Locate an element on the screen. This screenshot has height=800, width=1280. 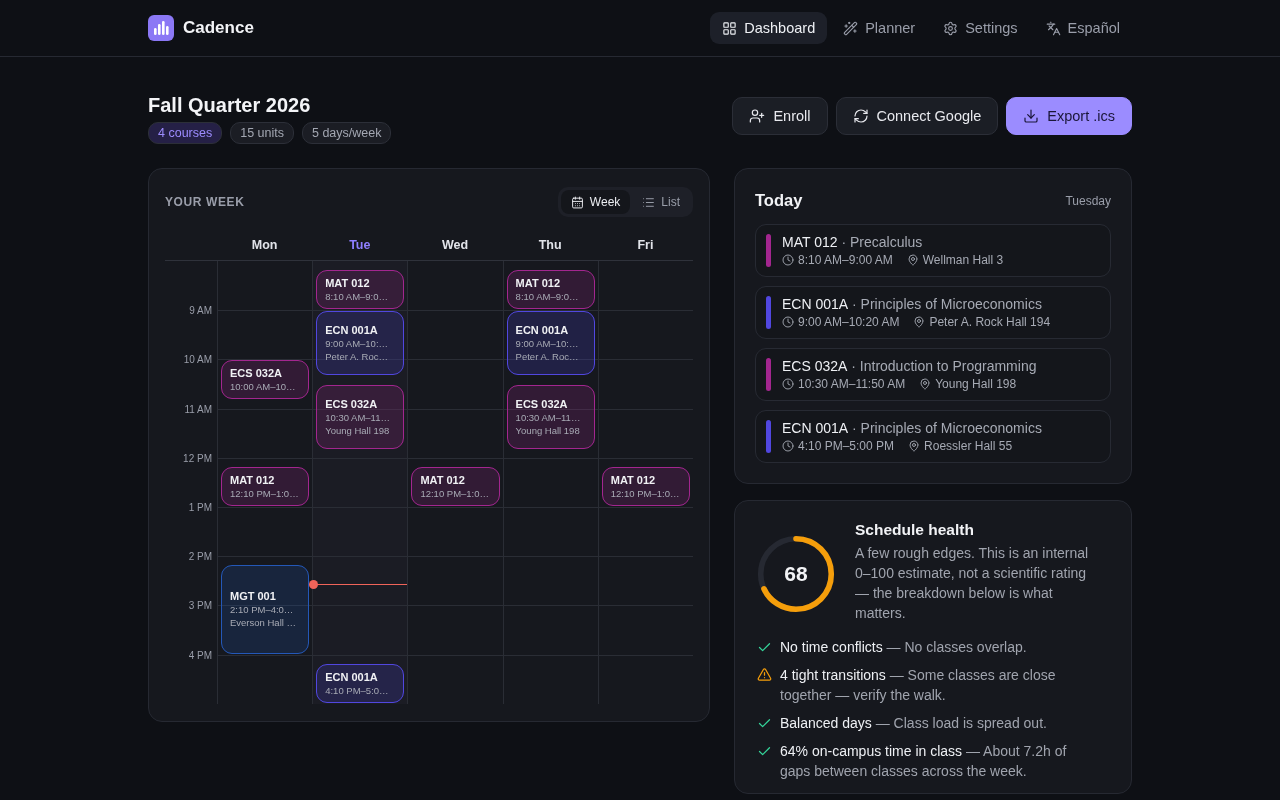
today-class: ECN 001A · Principles of Microeconomics 4:10 PM–5:00 PM Roessler Hall 55 is located at coordinates (933, 436).